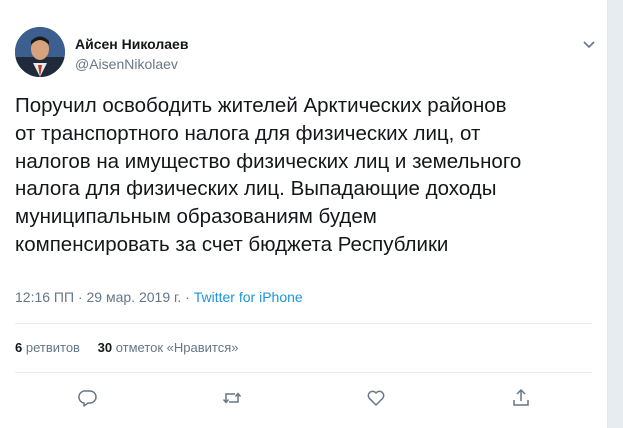 This screenshot has height=428, width=623. Describe the element at coordinates (589, 43) in the screenshot. I see `chevron-down-icon` at that location.